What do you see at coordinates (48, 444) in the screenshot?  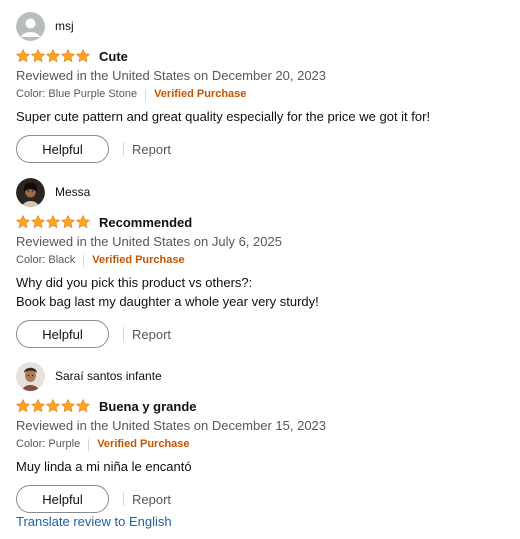 I see `color-variant: Color: Purple` at bounding box center [48, 444].